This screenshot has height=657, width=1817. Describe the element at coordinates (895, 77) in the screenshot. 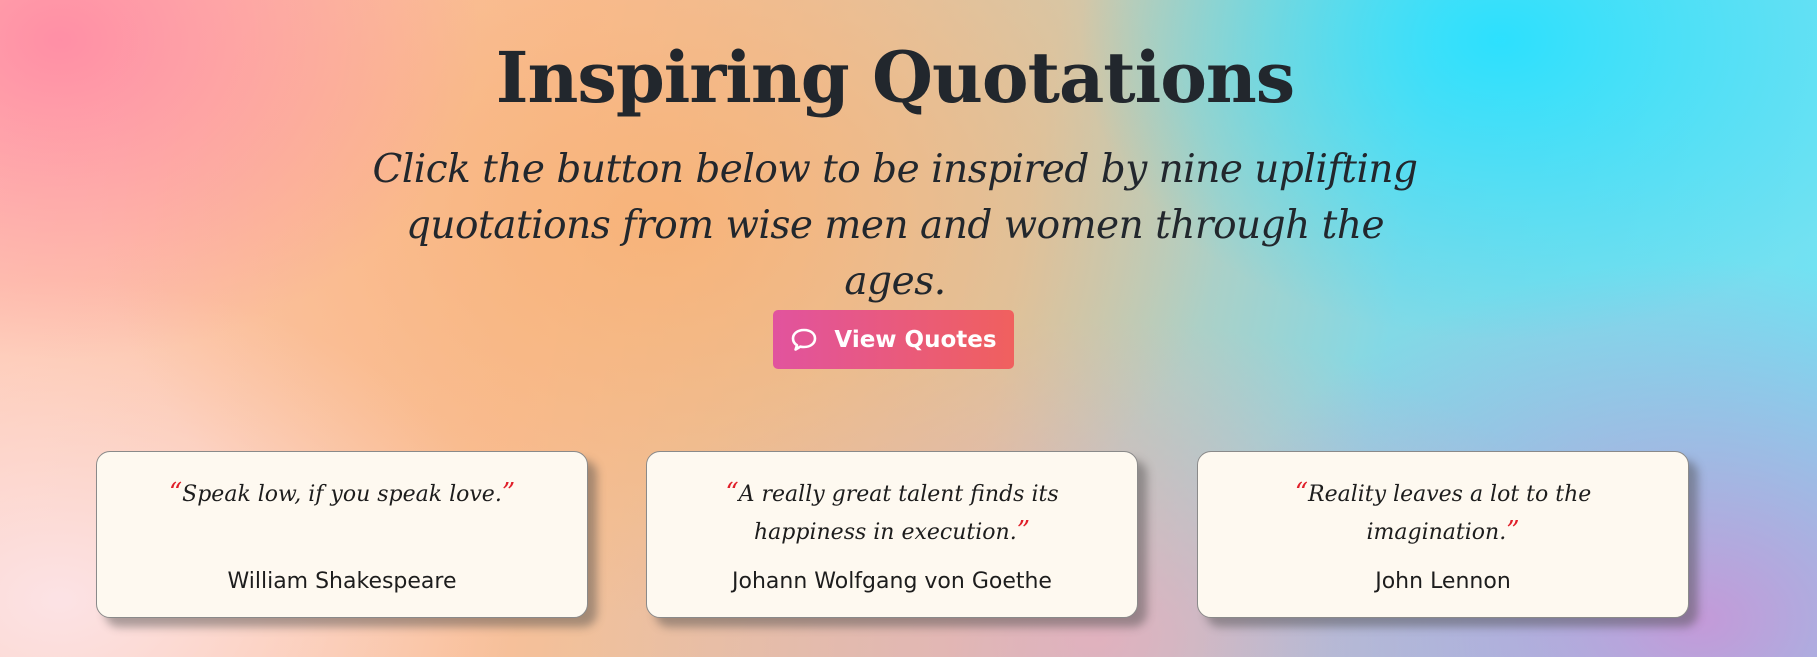

I see `page-title: Inspiring Quotations` at that location.